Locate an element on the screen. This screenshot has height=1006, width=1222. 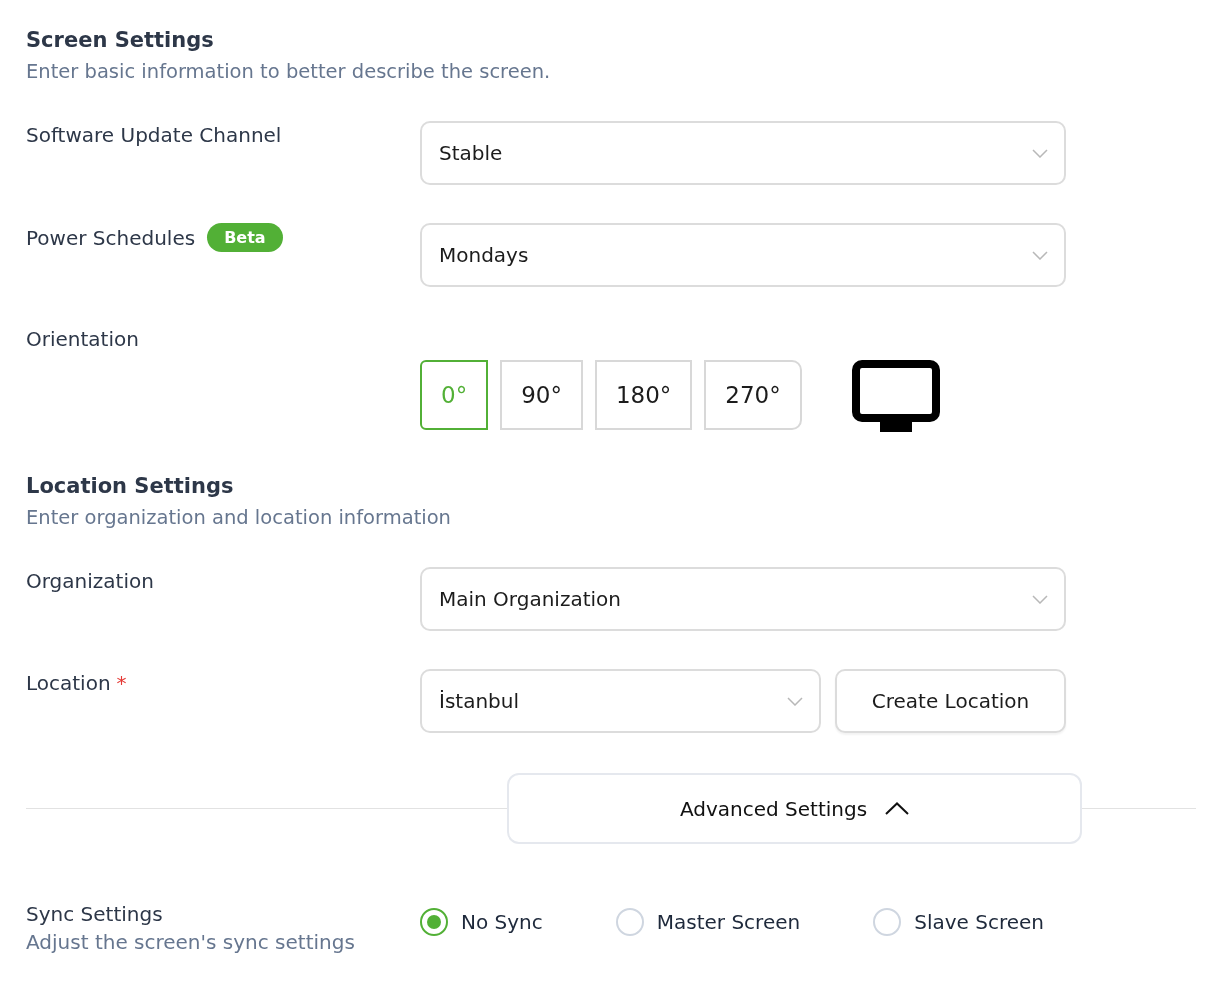
radio-option: Slave Screen is located at coordinates (958, 922).